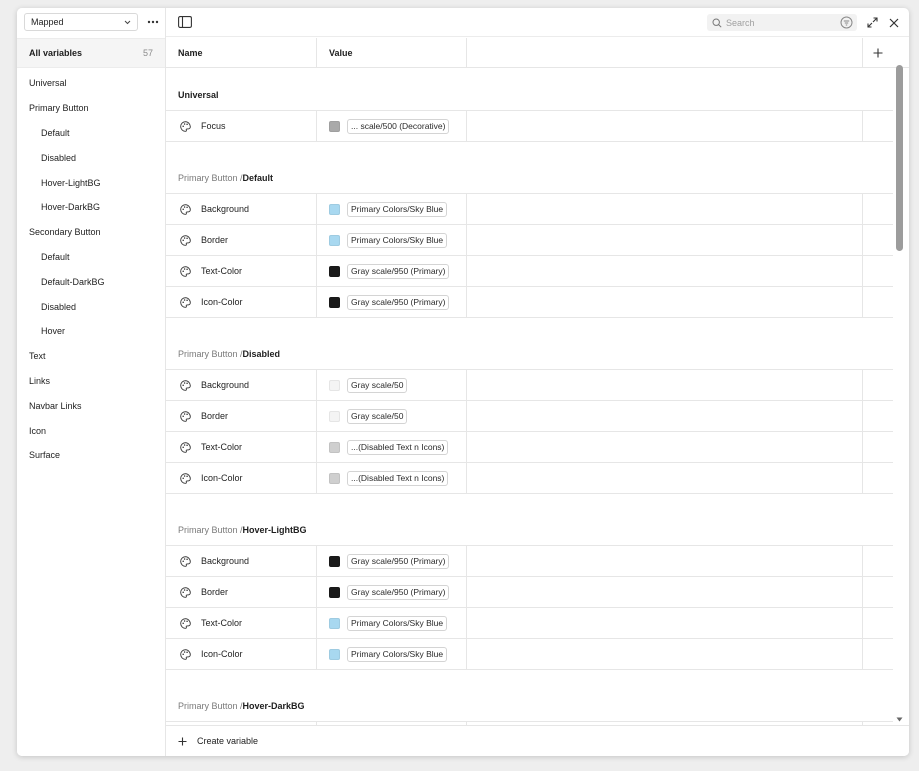 Image resolution: width=919 pixels, height=771 pixels. I want to click on more-options-button, so click(153, 22).